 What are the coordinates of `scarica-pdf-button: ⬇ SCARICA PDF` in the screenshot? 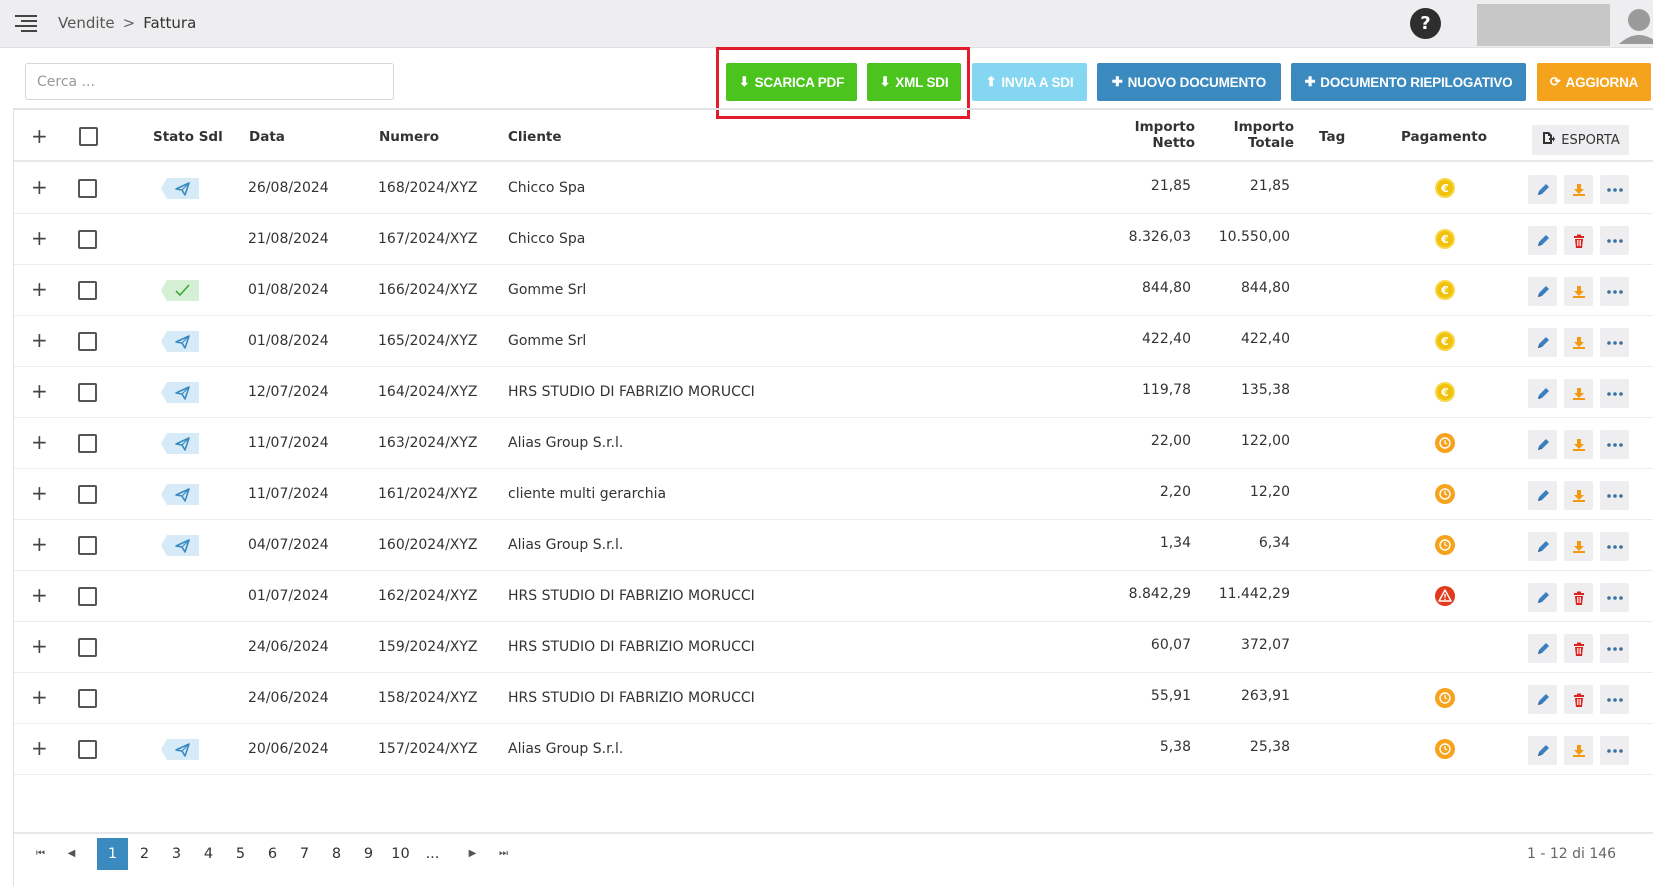 It's located at (791, 82).